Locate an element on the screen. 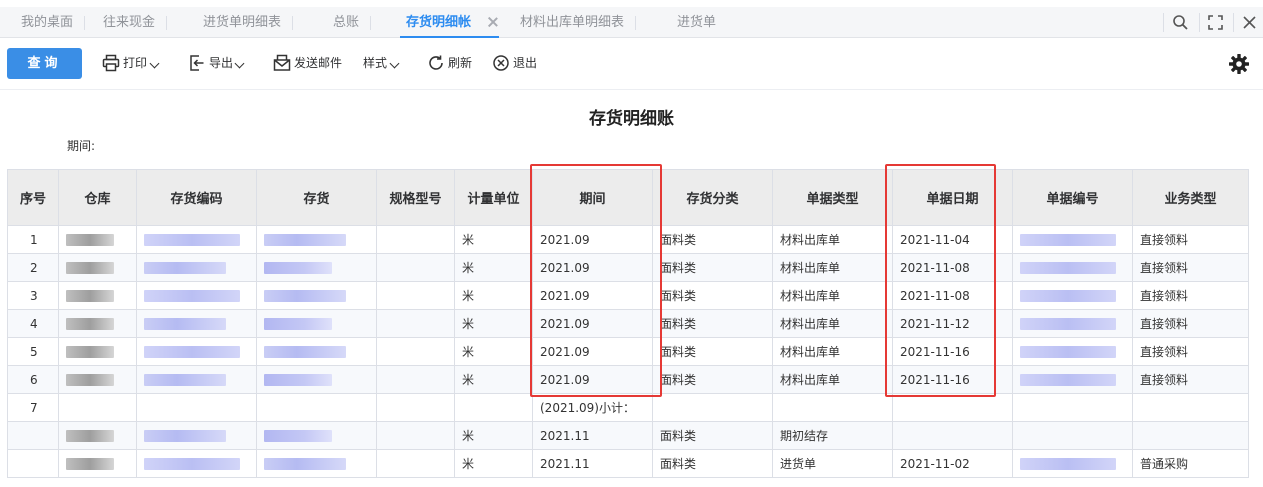  doc-type-cell is located at coordinates (832, 407).